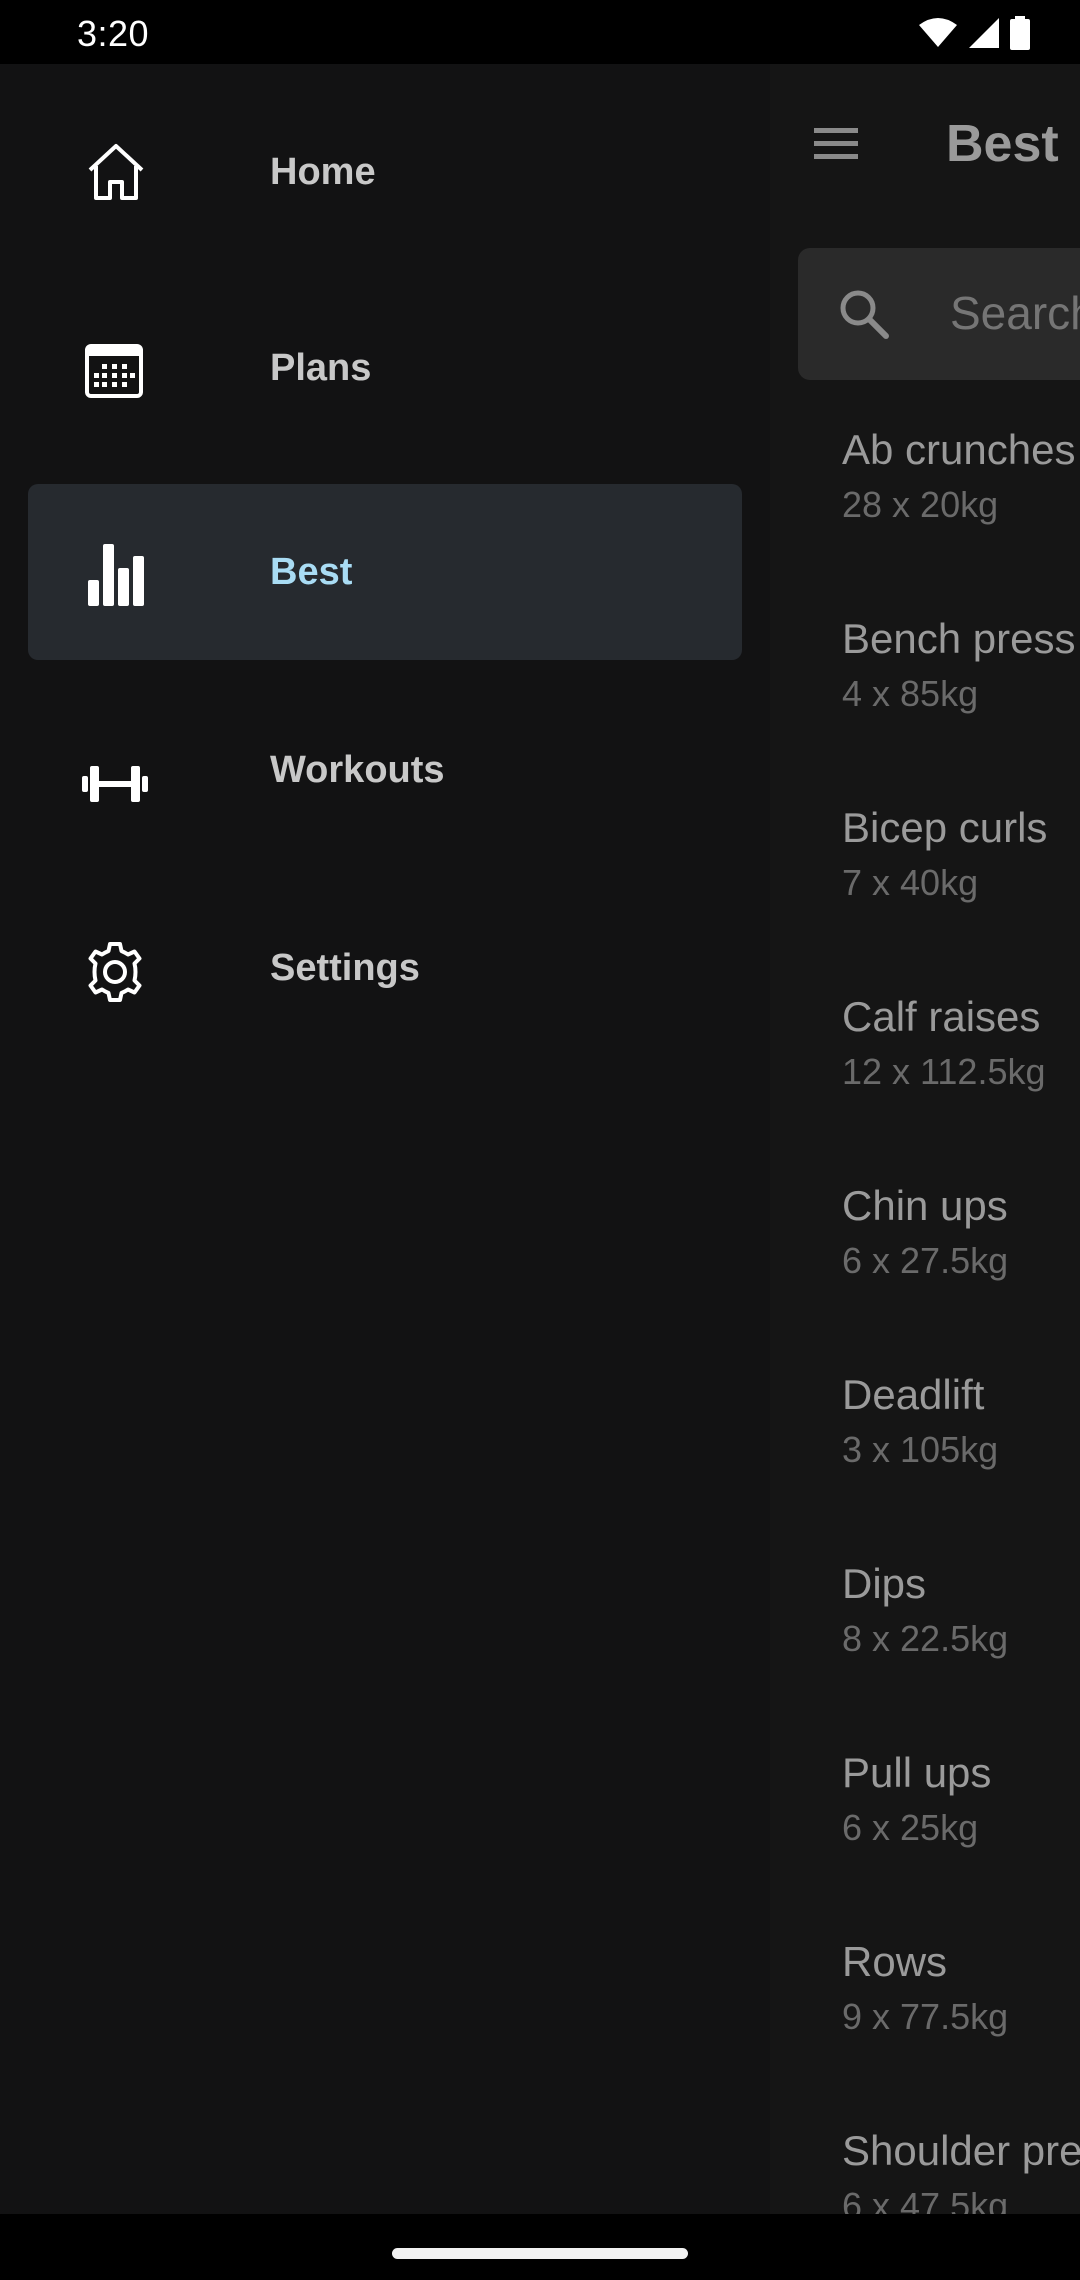 The image size is (1080, 2280). I want to click on cellular-signal-icon, so click(984, 33).